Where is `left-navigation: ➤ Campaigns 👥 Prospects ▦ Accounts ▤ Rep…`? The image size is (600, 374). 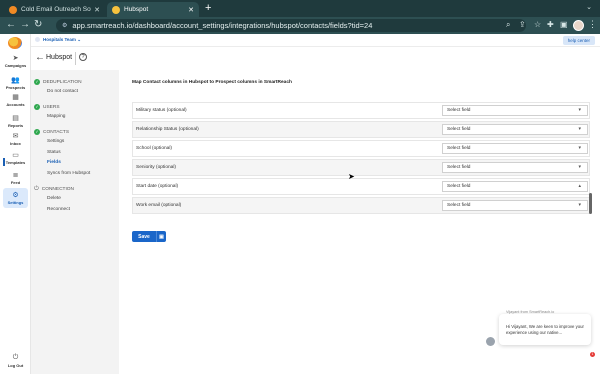
left-navigation: ➤ Campaigns 👥 Prospects ▦ Accounts ▤ Rep… is located at coordinates (15, 204).